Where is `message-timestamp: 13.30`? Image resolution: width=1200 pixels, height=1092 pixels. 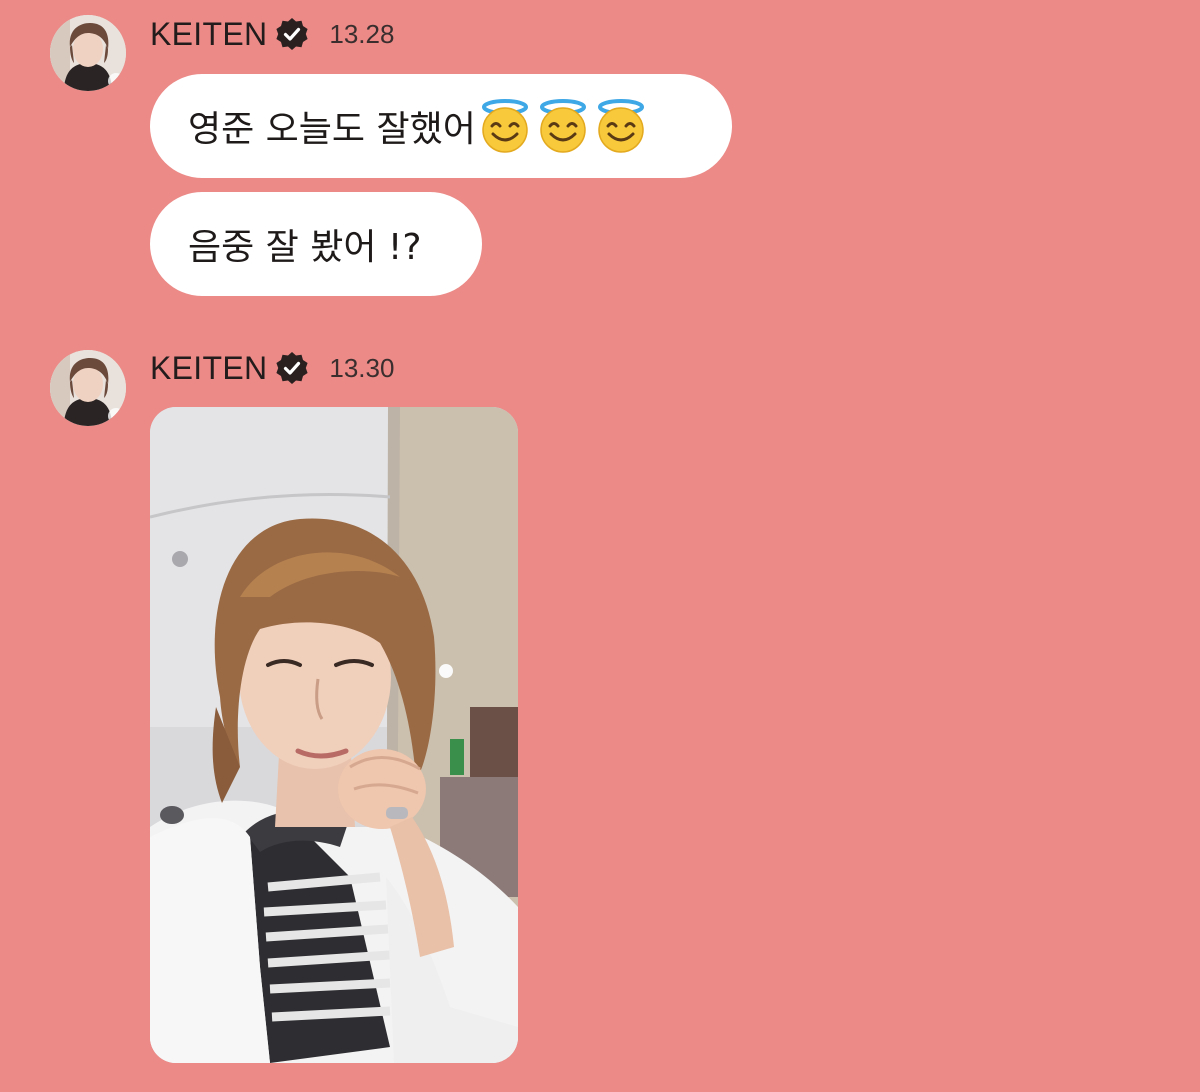
message-timestamp: 13.30 is located at coordinates (362, 367).